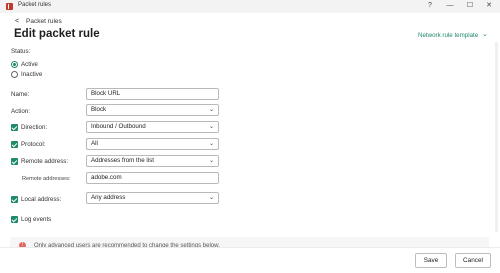 The width and height of the screenshot is (500, 273). What do you see at coordinates (250, 6) in the screenshot?
I see `window-titlebar: Packet rules ? — ☐ ✕` at bounding box center [250, 6].